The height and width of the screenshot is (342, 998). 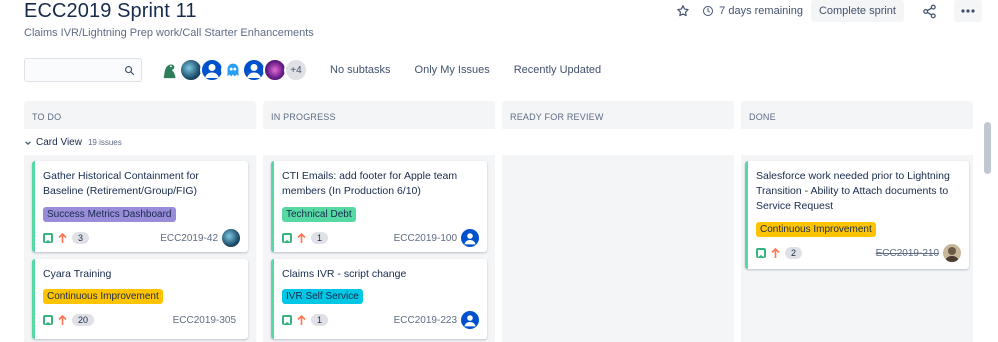 I want to click on story-points-badge: 20, so click(x=83, y=320).